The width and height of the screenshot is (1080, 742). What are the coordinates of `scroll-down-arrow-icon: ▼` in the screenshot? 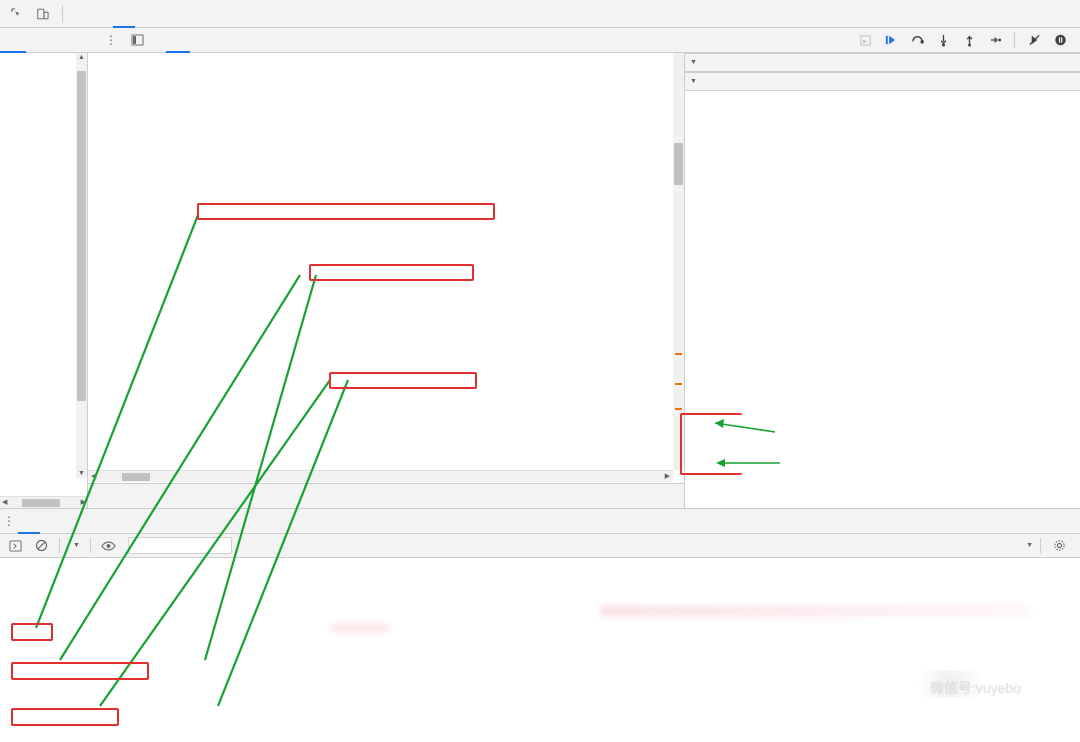 It's located at (81, 473).